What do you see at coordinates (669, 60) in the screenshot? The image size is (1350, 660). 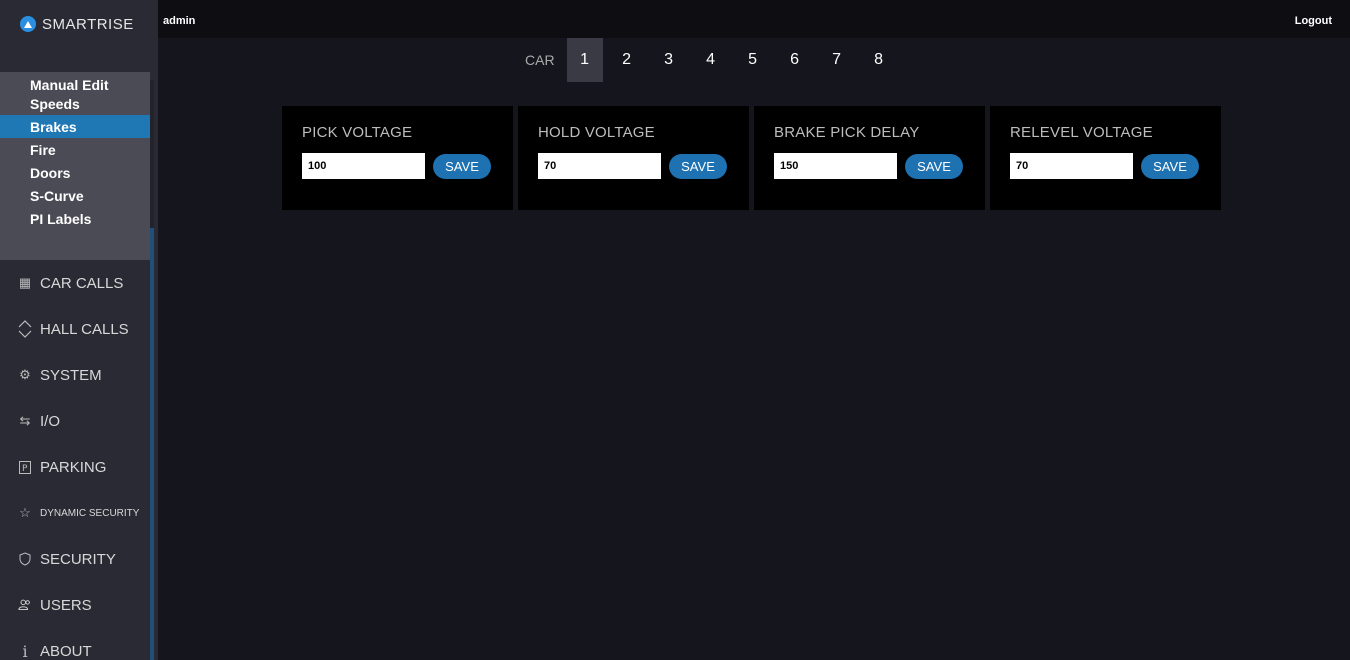 I see `car-tab-3: 3` at bounding box center [669, 60].